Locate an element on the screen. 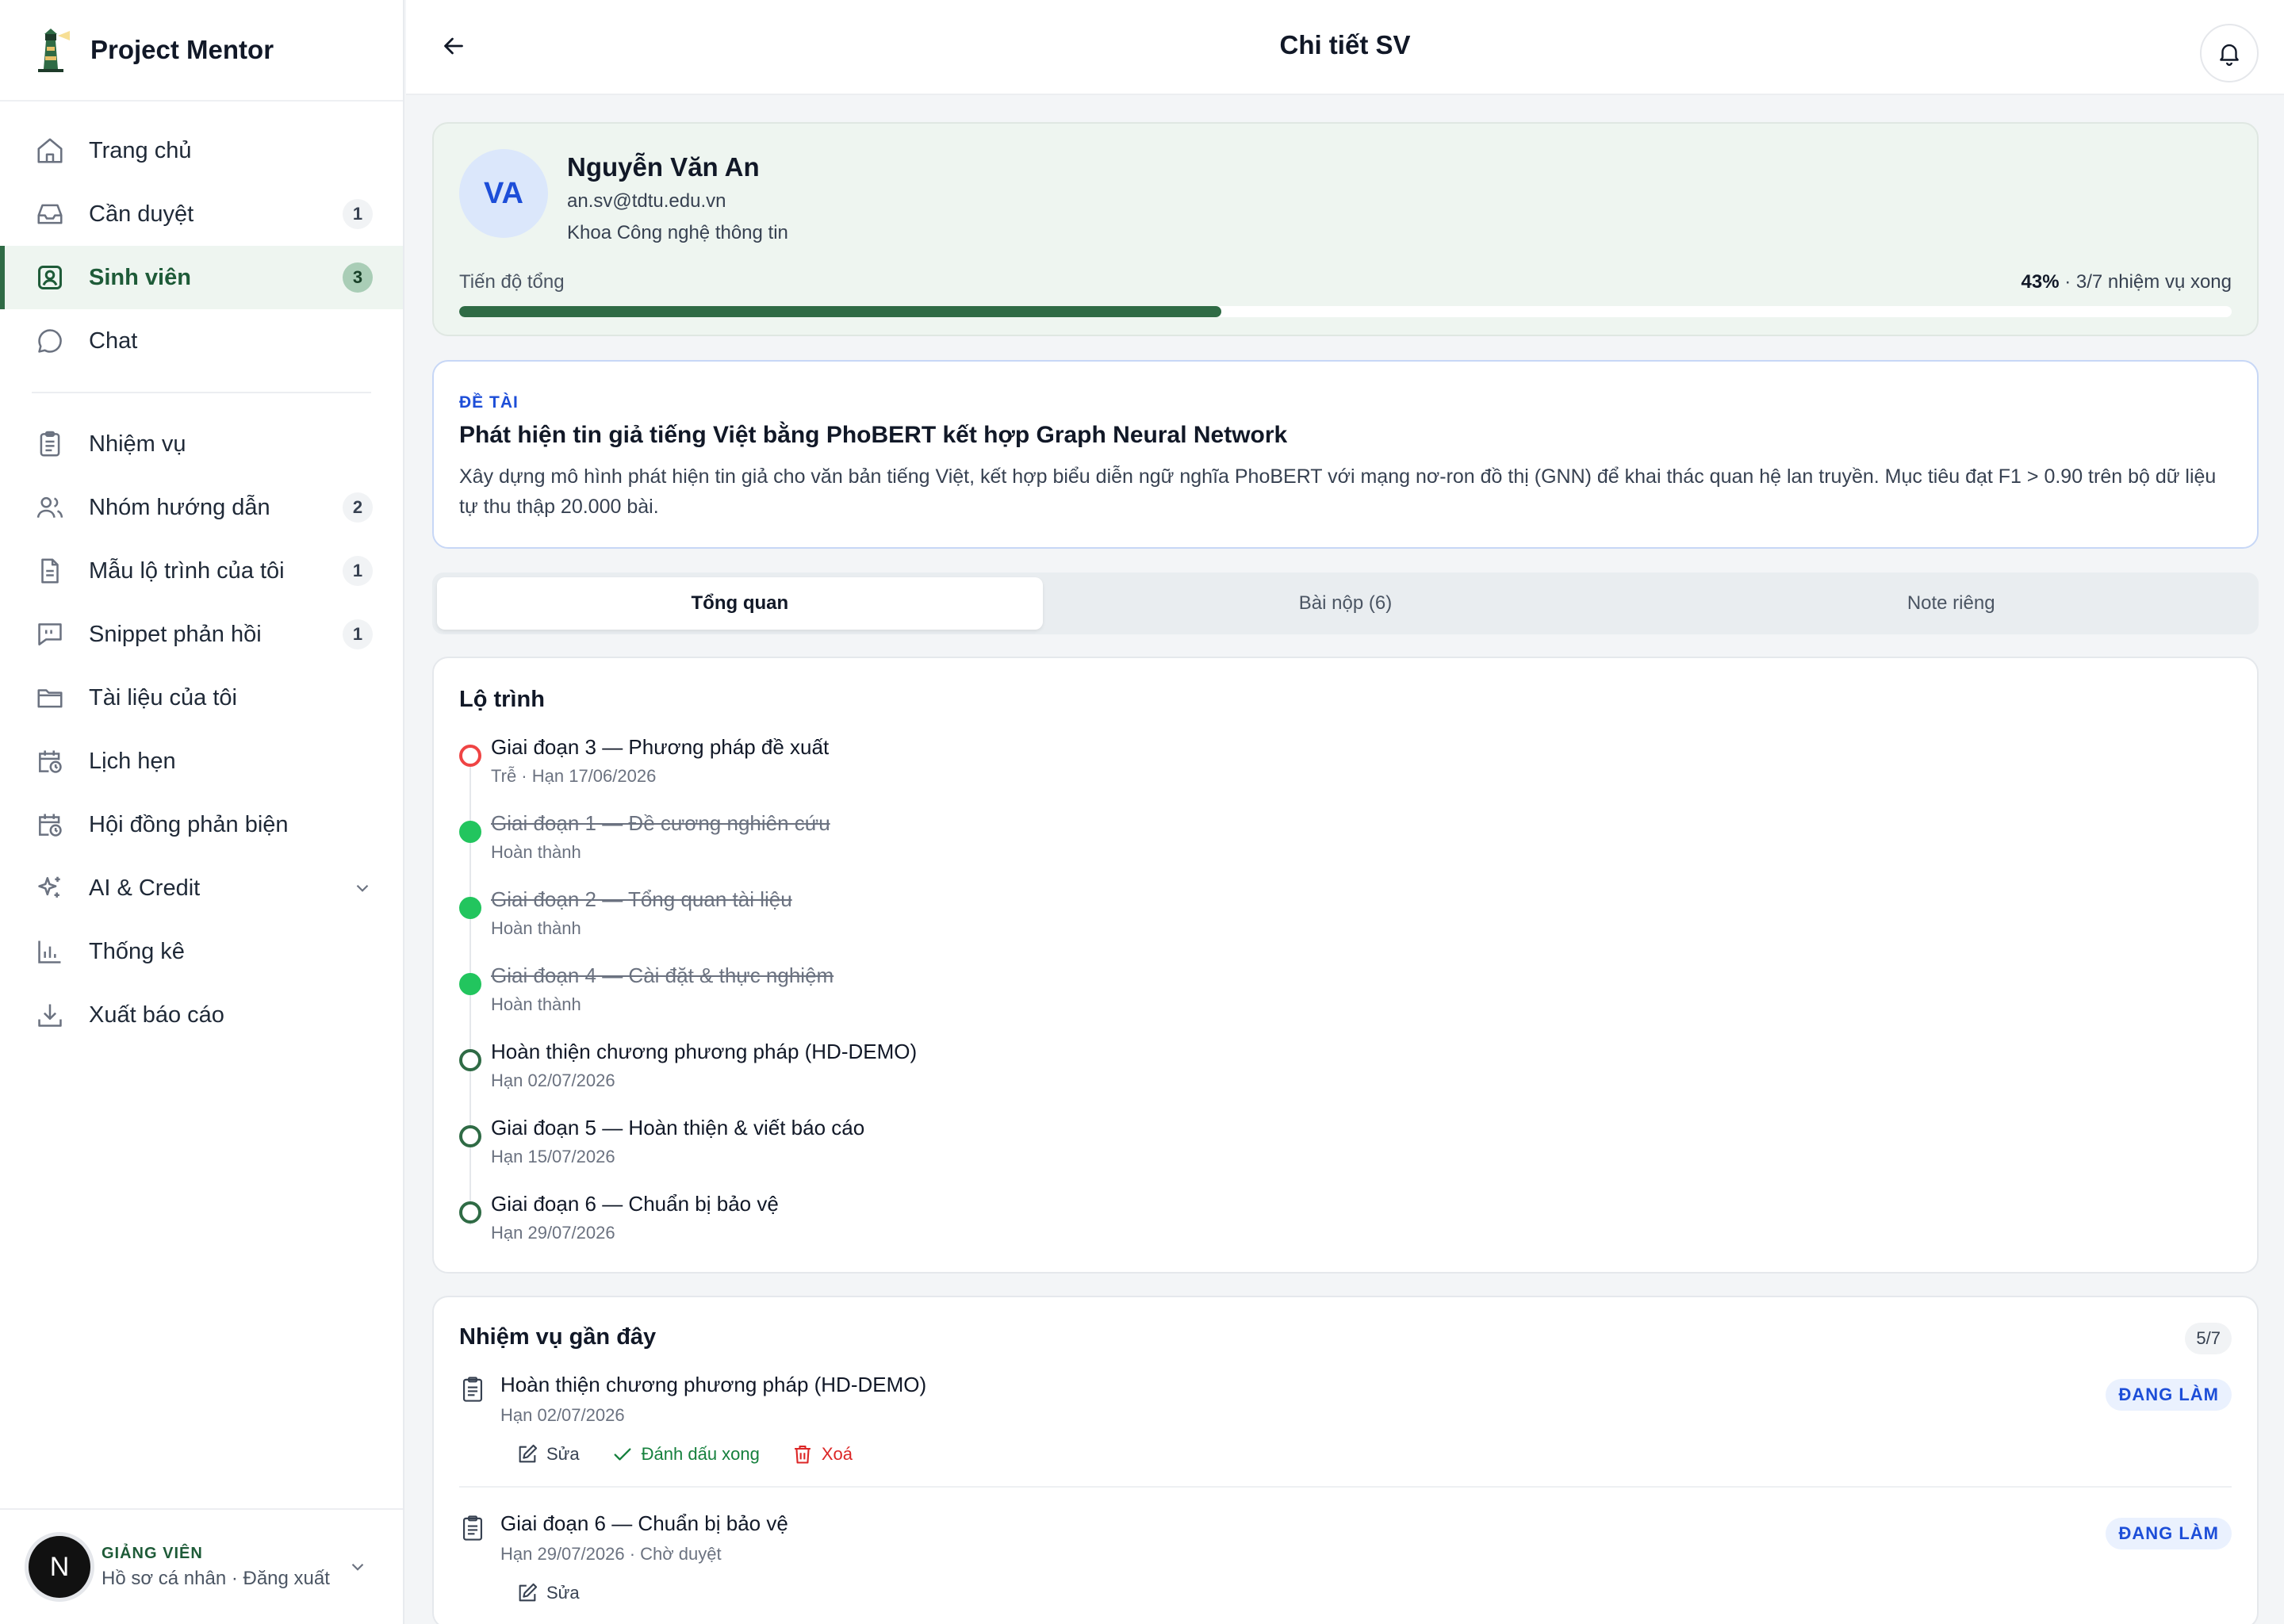  profile-logout-link: Hồ sơ cá nhân · Đăng xuất is located at coordinates (224, 1579).